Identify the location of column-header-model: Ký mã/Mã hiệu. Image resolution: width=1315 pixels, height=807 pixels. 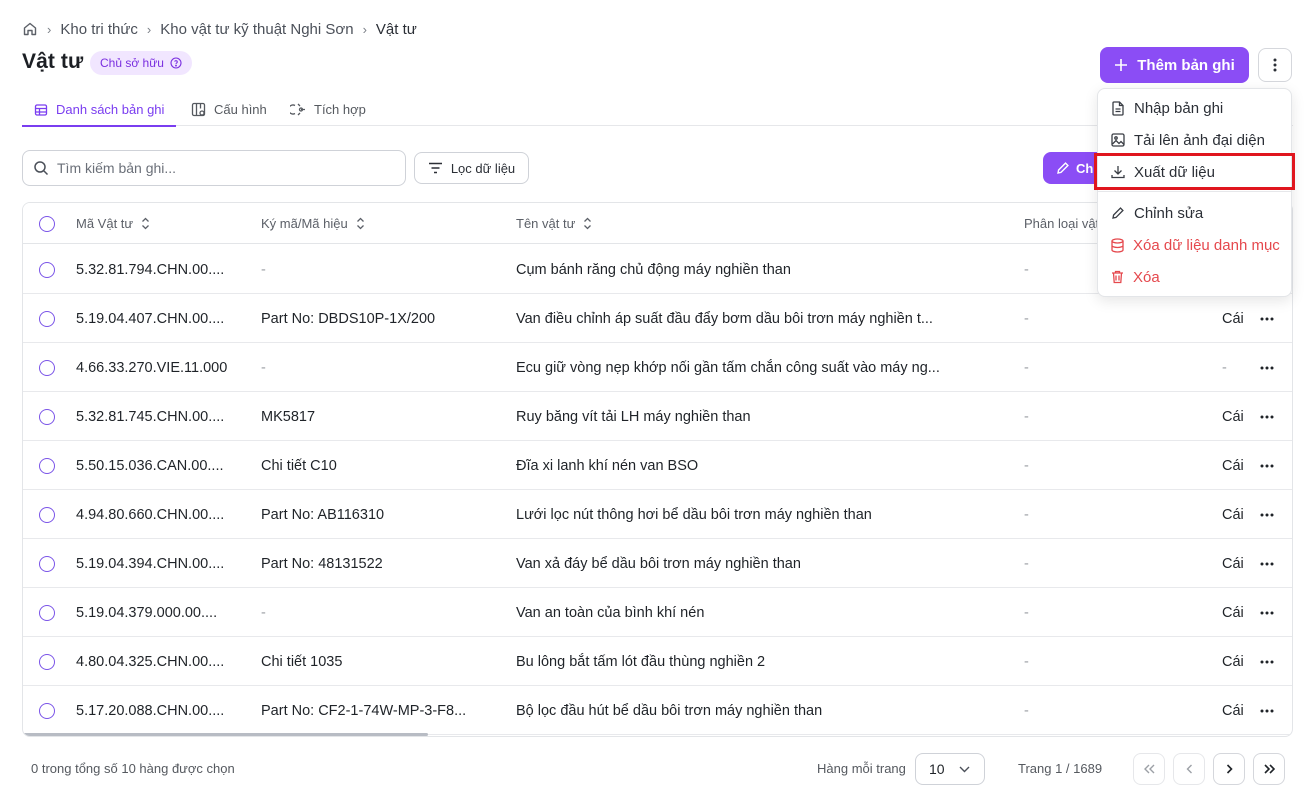
(313, 223).